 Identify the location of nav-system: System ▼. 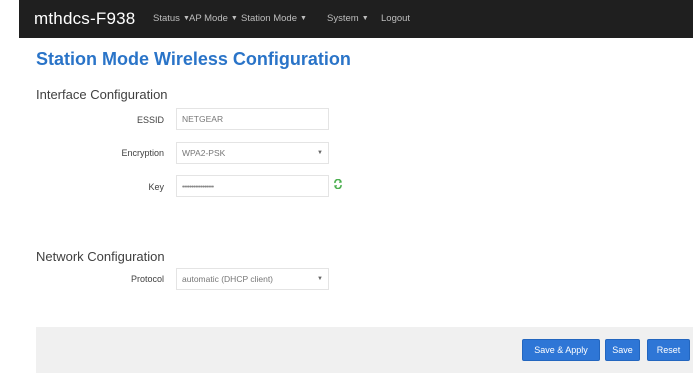
(348, 18).